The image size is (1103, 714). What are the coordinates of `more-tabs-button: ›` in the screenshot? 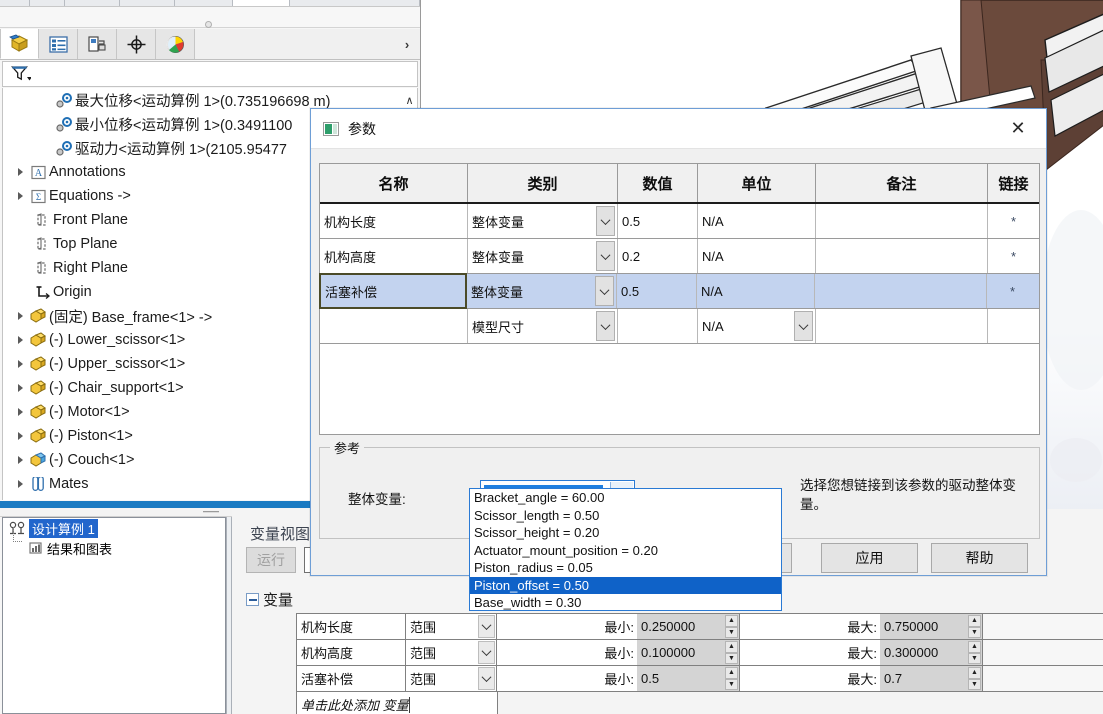 It's located at (407, 44).